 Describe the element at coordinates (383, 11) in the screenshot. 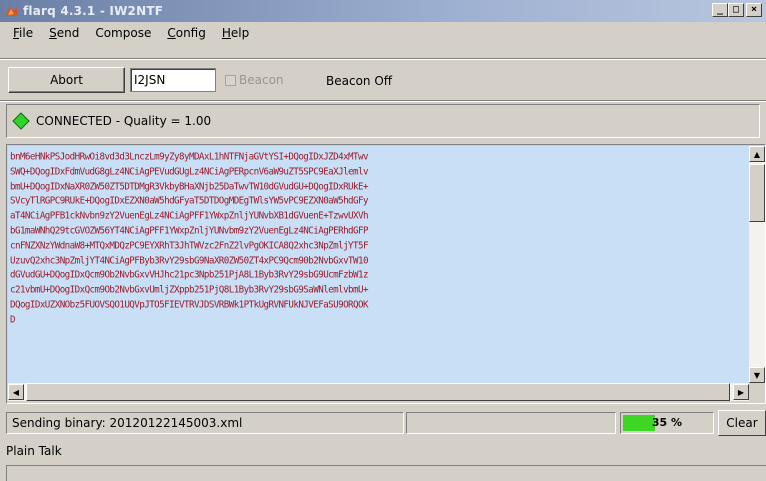

I see `title-bar: flarq 4.3.1 - IW2NTF _ □ ×` at that location.